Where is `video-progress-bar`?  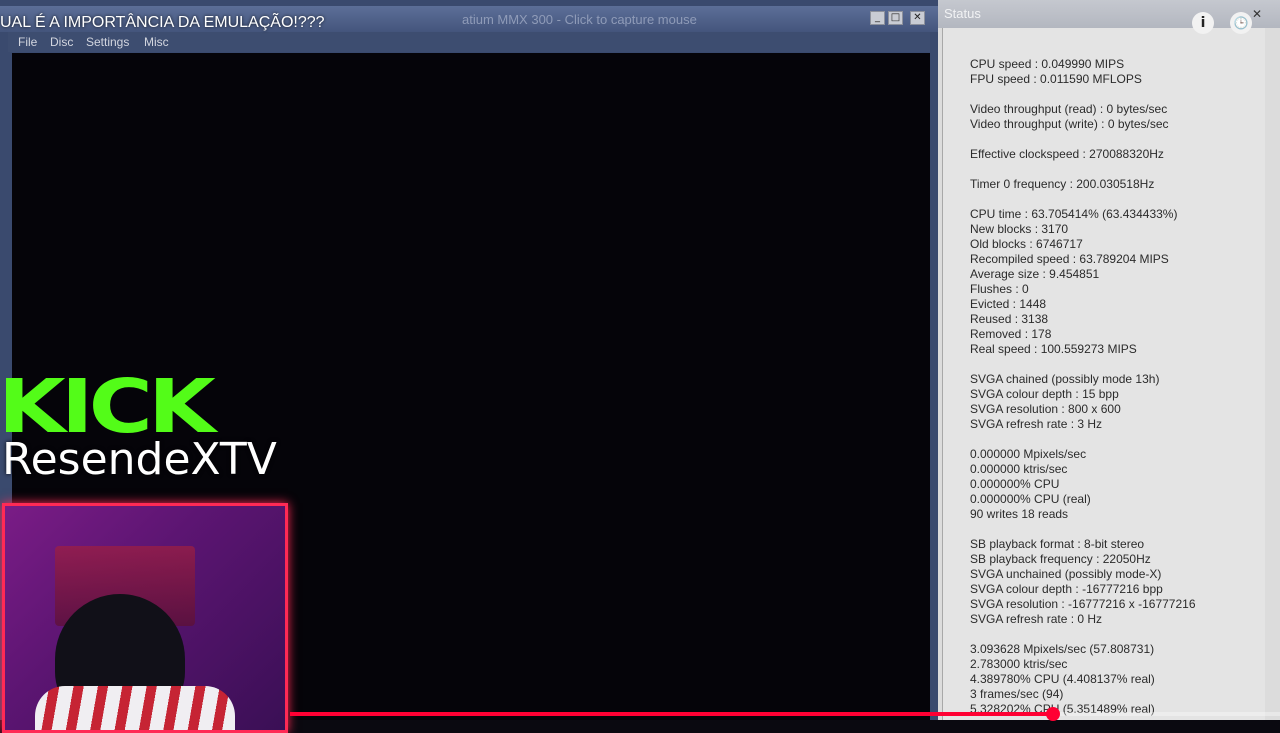 video-progress-bar is located at coordinates (785, 714).